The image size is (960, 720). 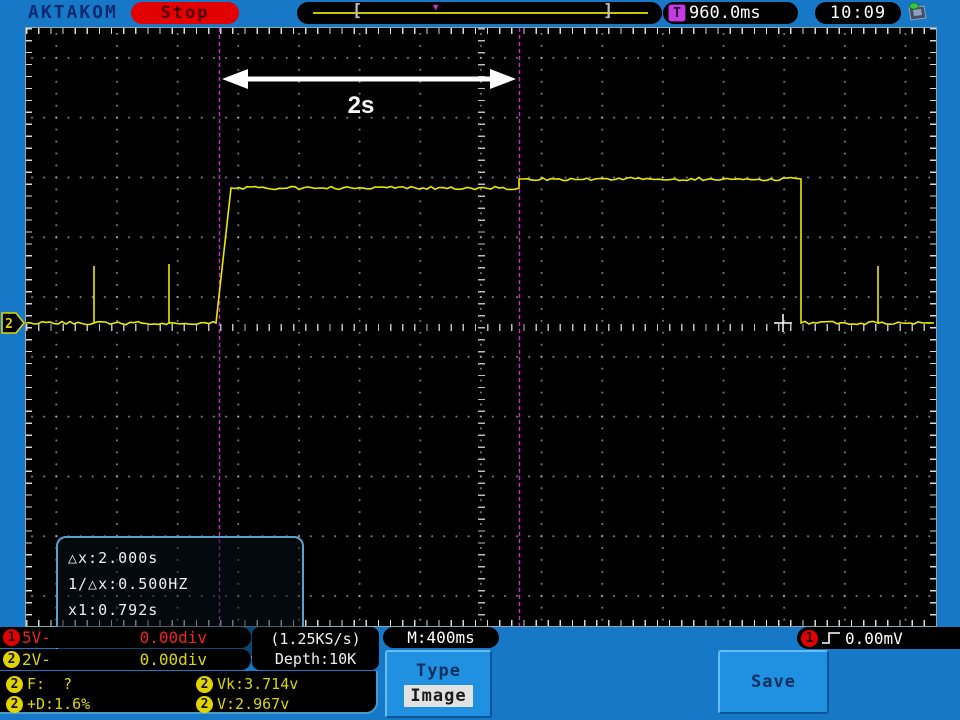 What do you see at coordinates (9, 324) in the screenshot?
I see `svg-text: 2` at bounding box center [9, 324].